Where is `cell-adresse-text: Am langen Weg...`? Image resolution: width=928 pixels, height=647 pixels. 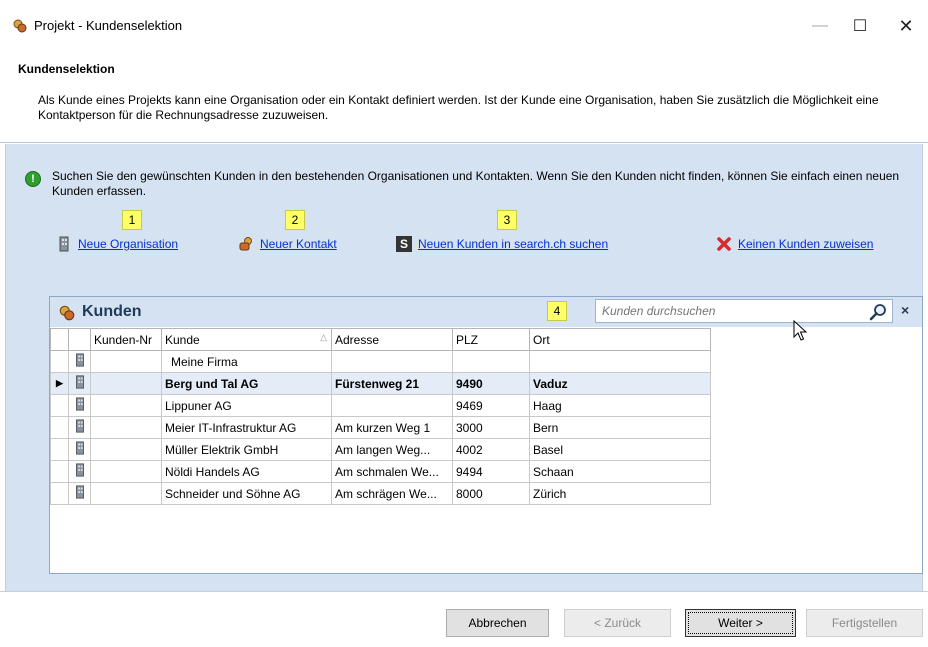
cell-adresse-text: Am langen Weg... is located at coordinates (383, 449).